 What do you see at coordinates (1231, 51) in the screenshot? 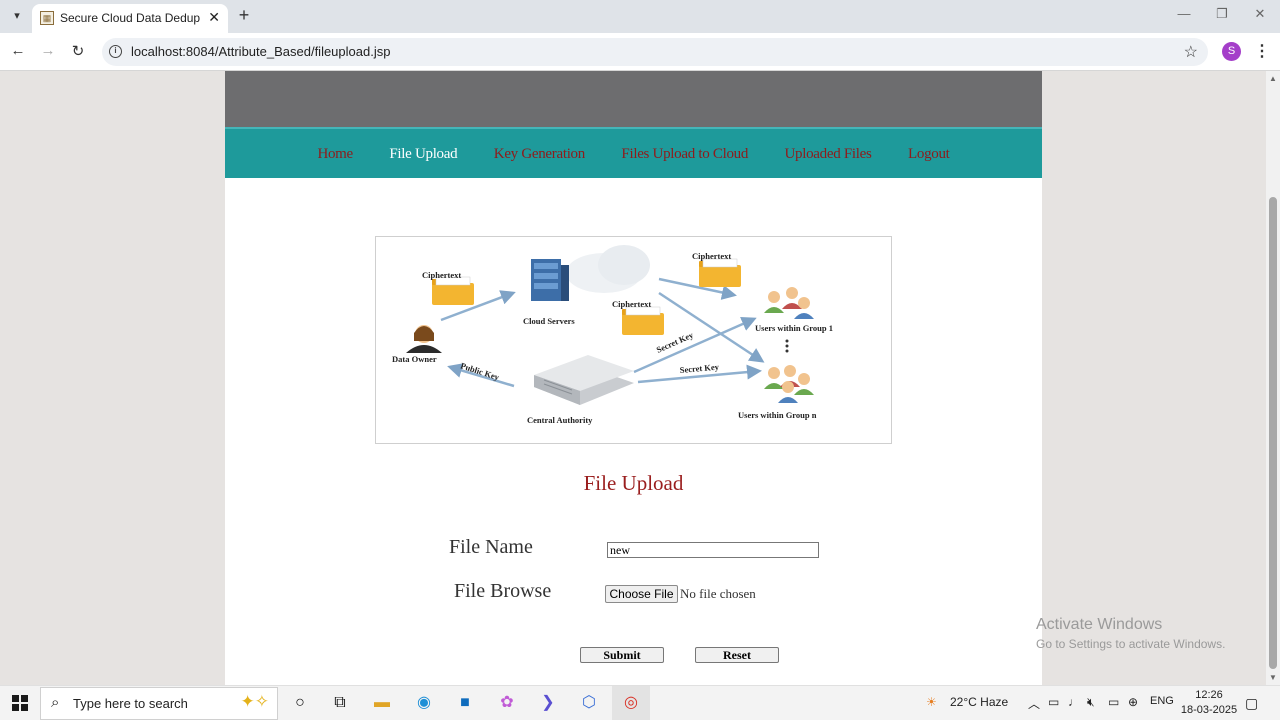
I see `profile-avatar: S` at bounding box center [1231, 51].